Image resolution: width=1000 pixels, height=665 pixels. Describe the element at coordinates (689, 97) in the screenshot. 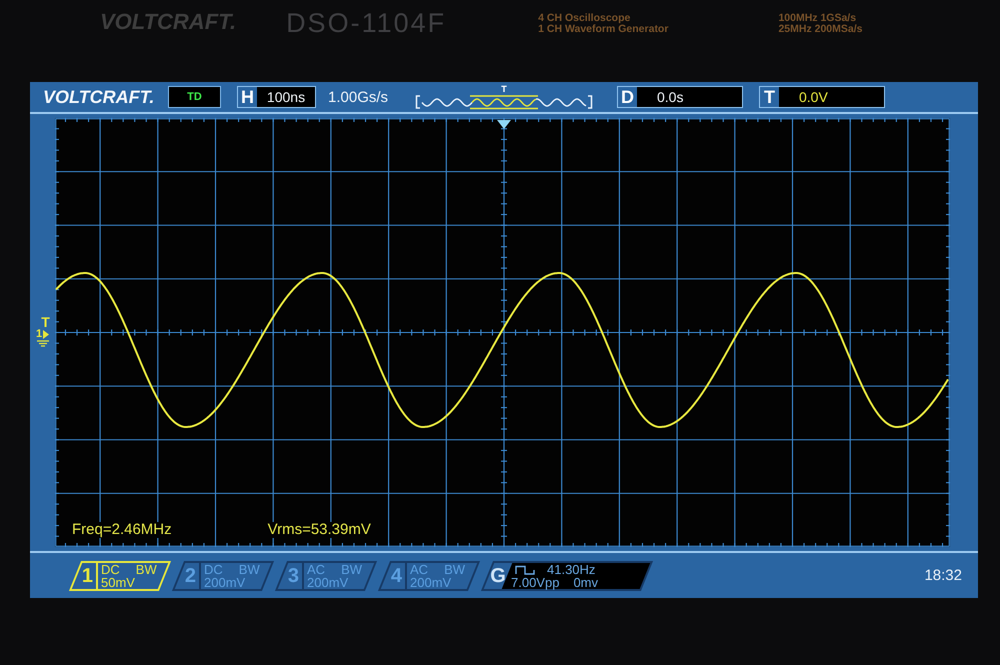

I see `delay-value: 0.0s` at that location.